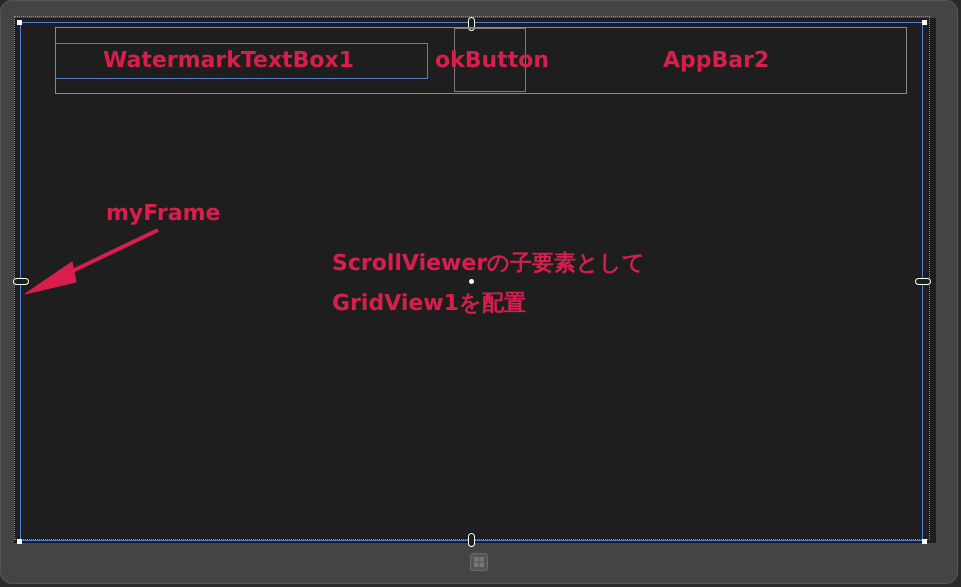  I want to click on right-handle, so click(923, 281).